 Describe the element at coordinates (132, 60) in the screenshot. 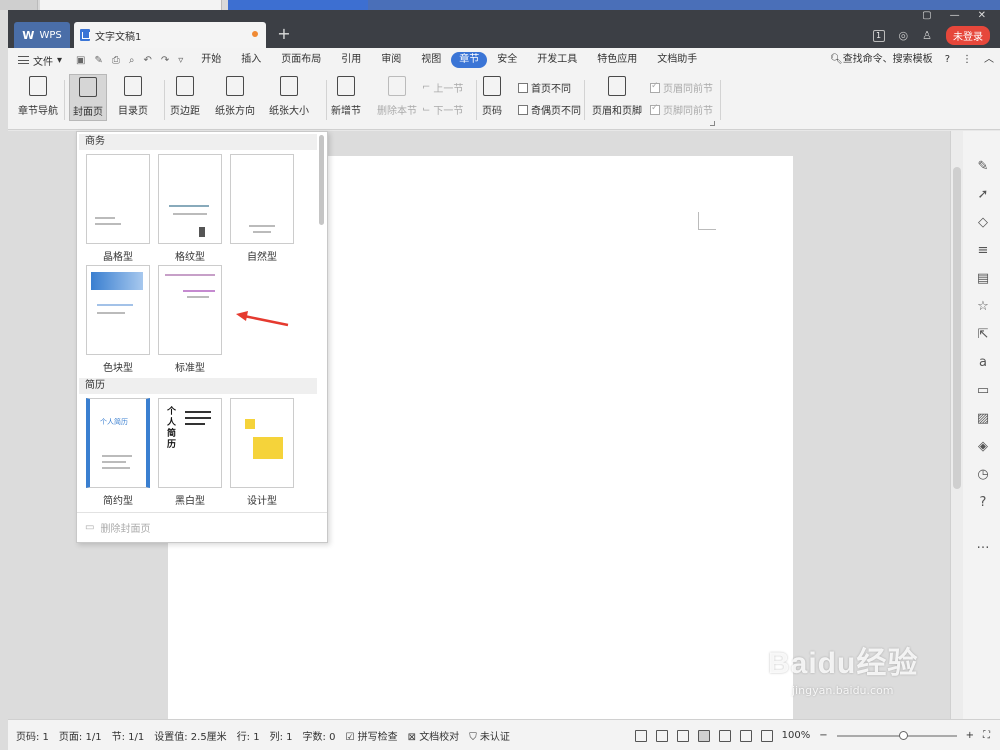

I see `print-preview-icon: ⌕` at that location.